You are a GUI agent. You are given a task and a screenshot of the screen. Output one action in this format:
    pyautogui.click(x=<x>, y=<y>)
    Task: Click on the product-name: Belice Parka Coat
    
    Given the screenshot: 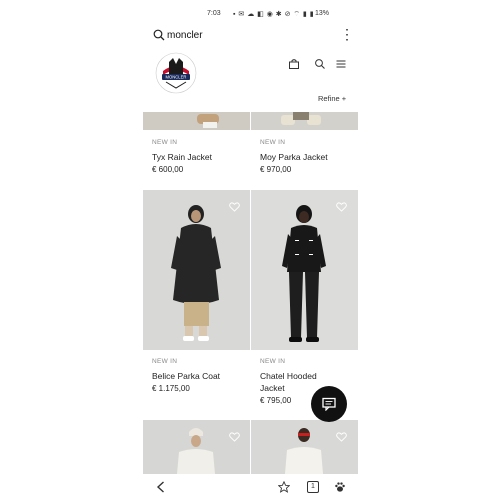 What is the action you would take?
    pyautogui.click(x=186, y=376)
    